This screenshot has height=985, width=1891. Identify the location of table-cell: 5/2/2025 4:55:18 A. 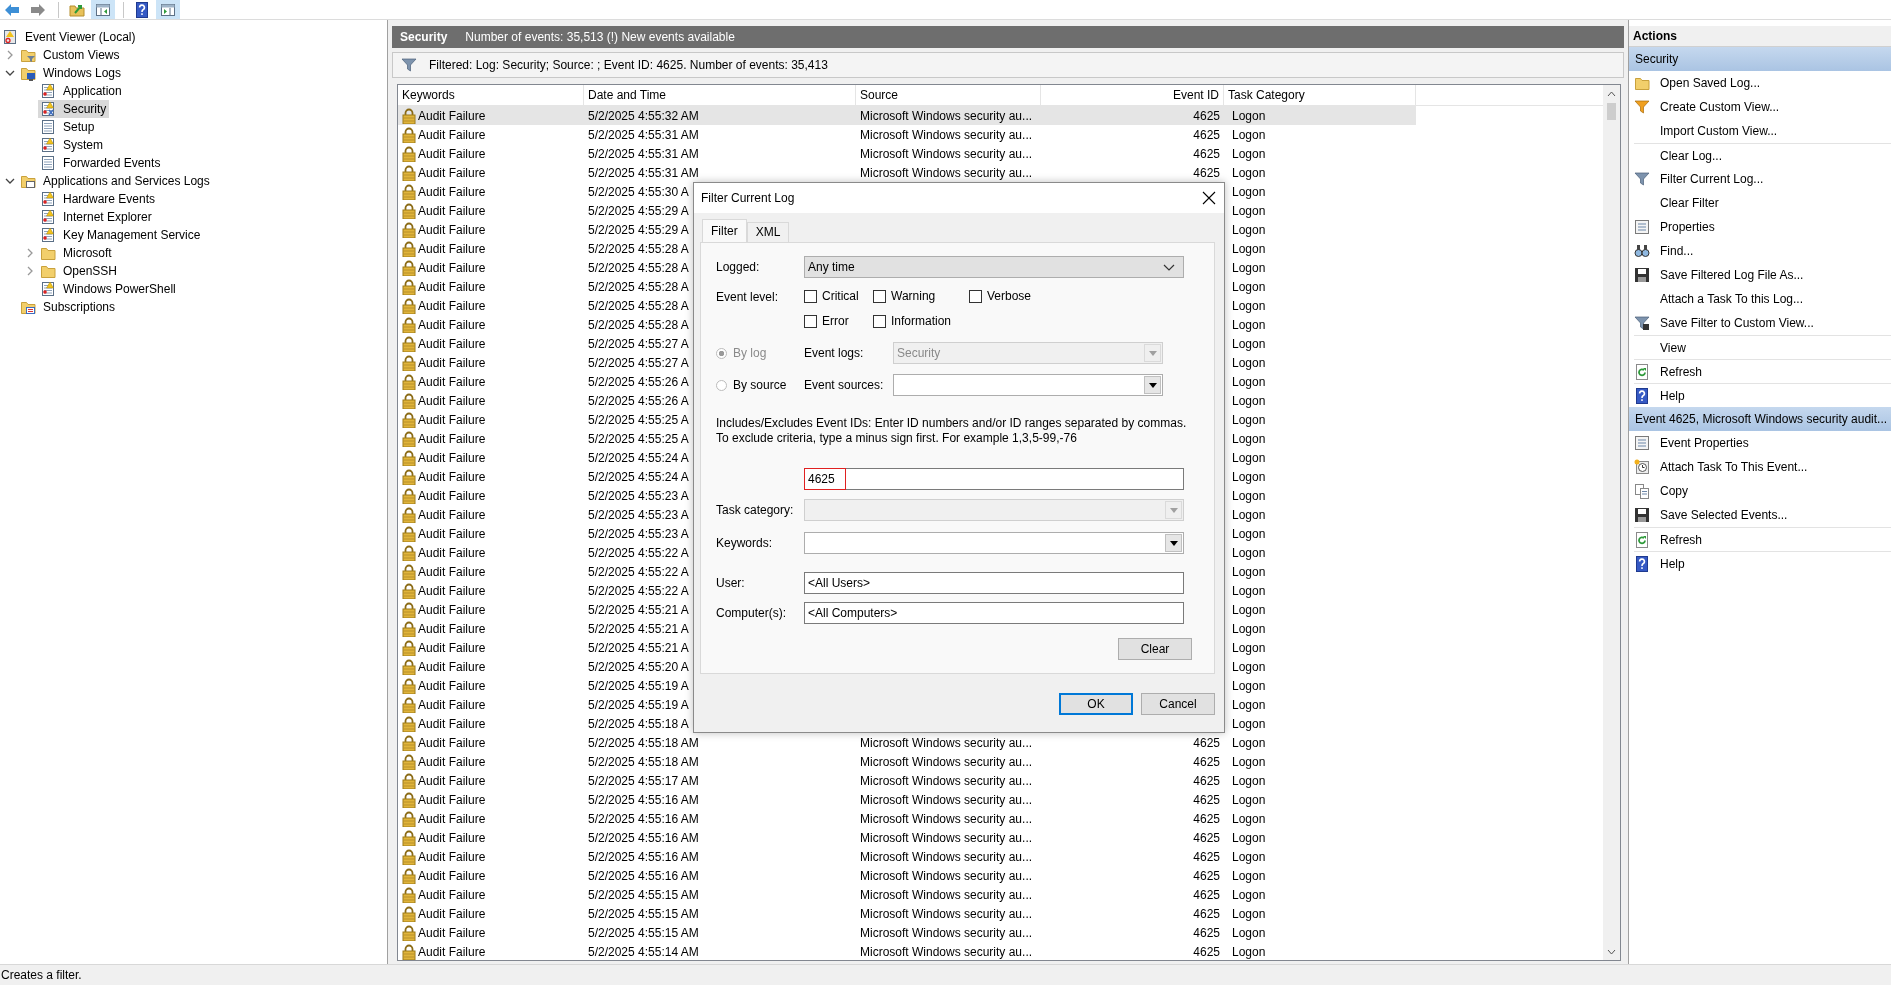
(638, 723).